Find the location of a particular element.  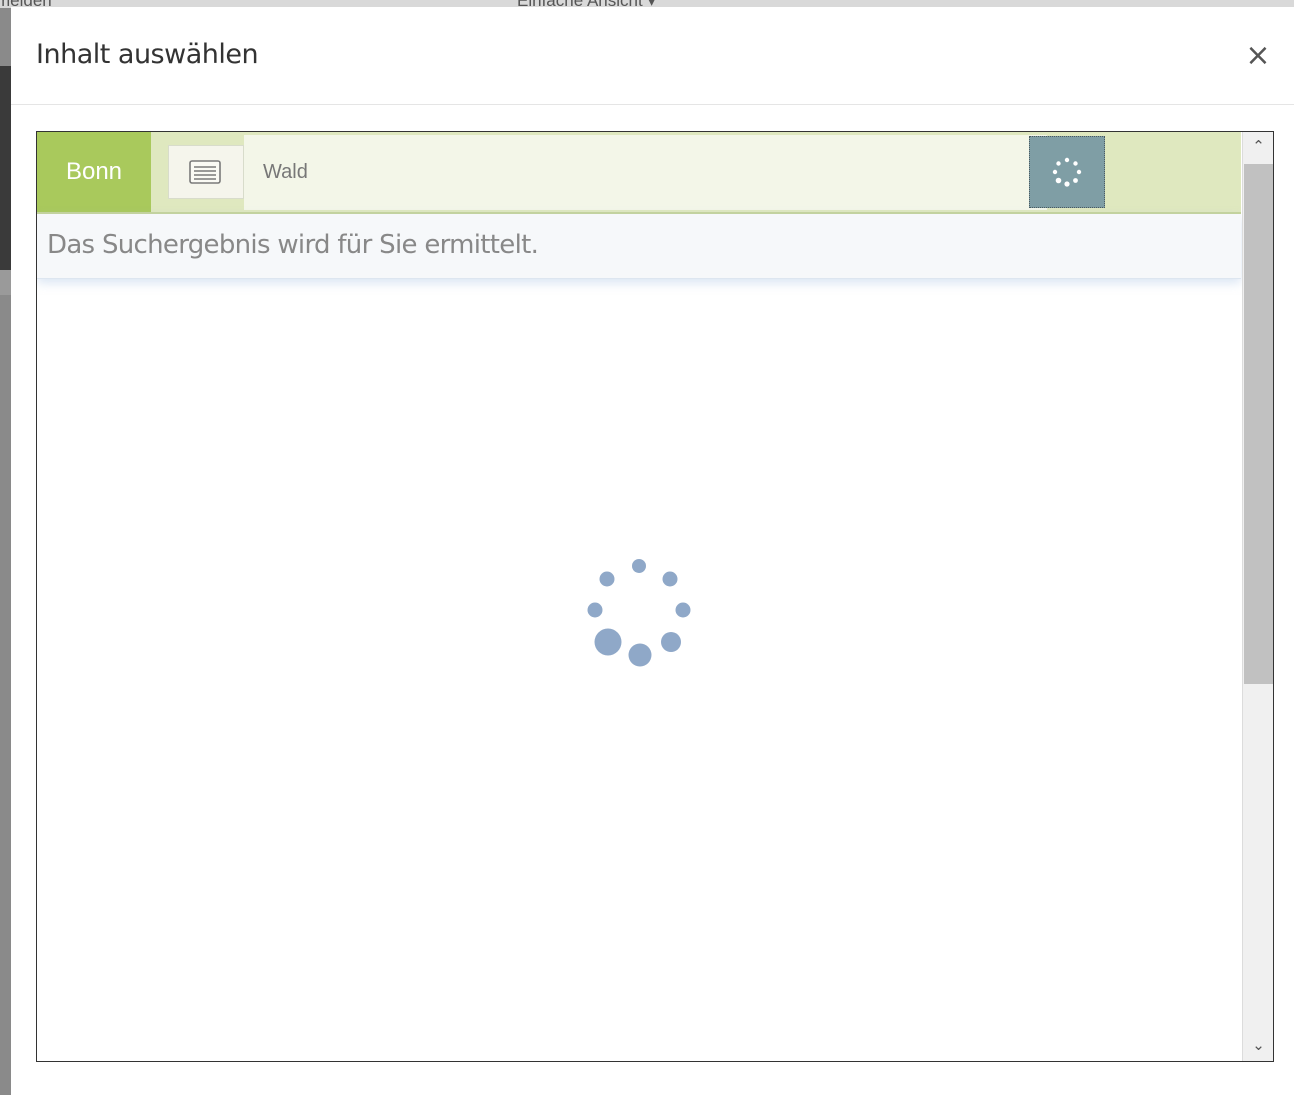

search-button is located at coordinates (1067, 172).